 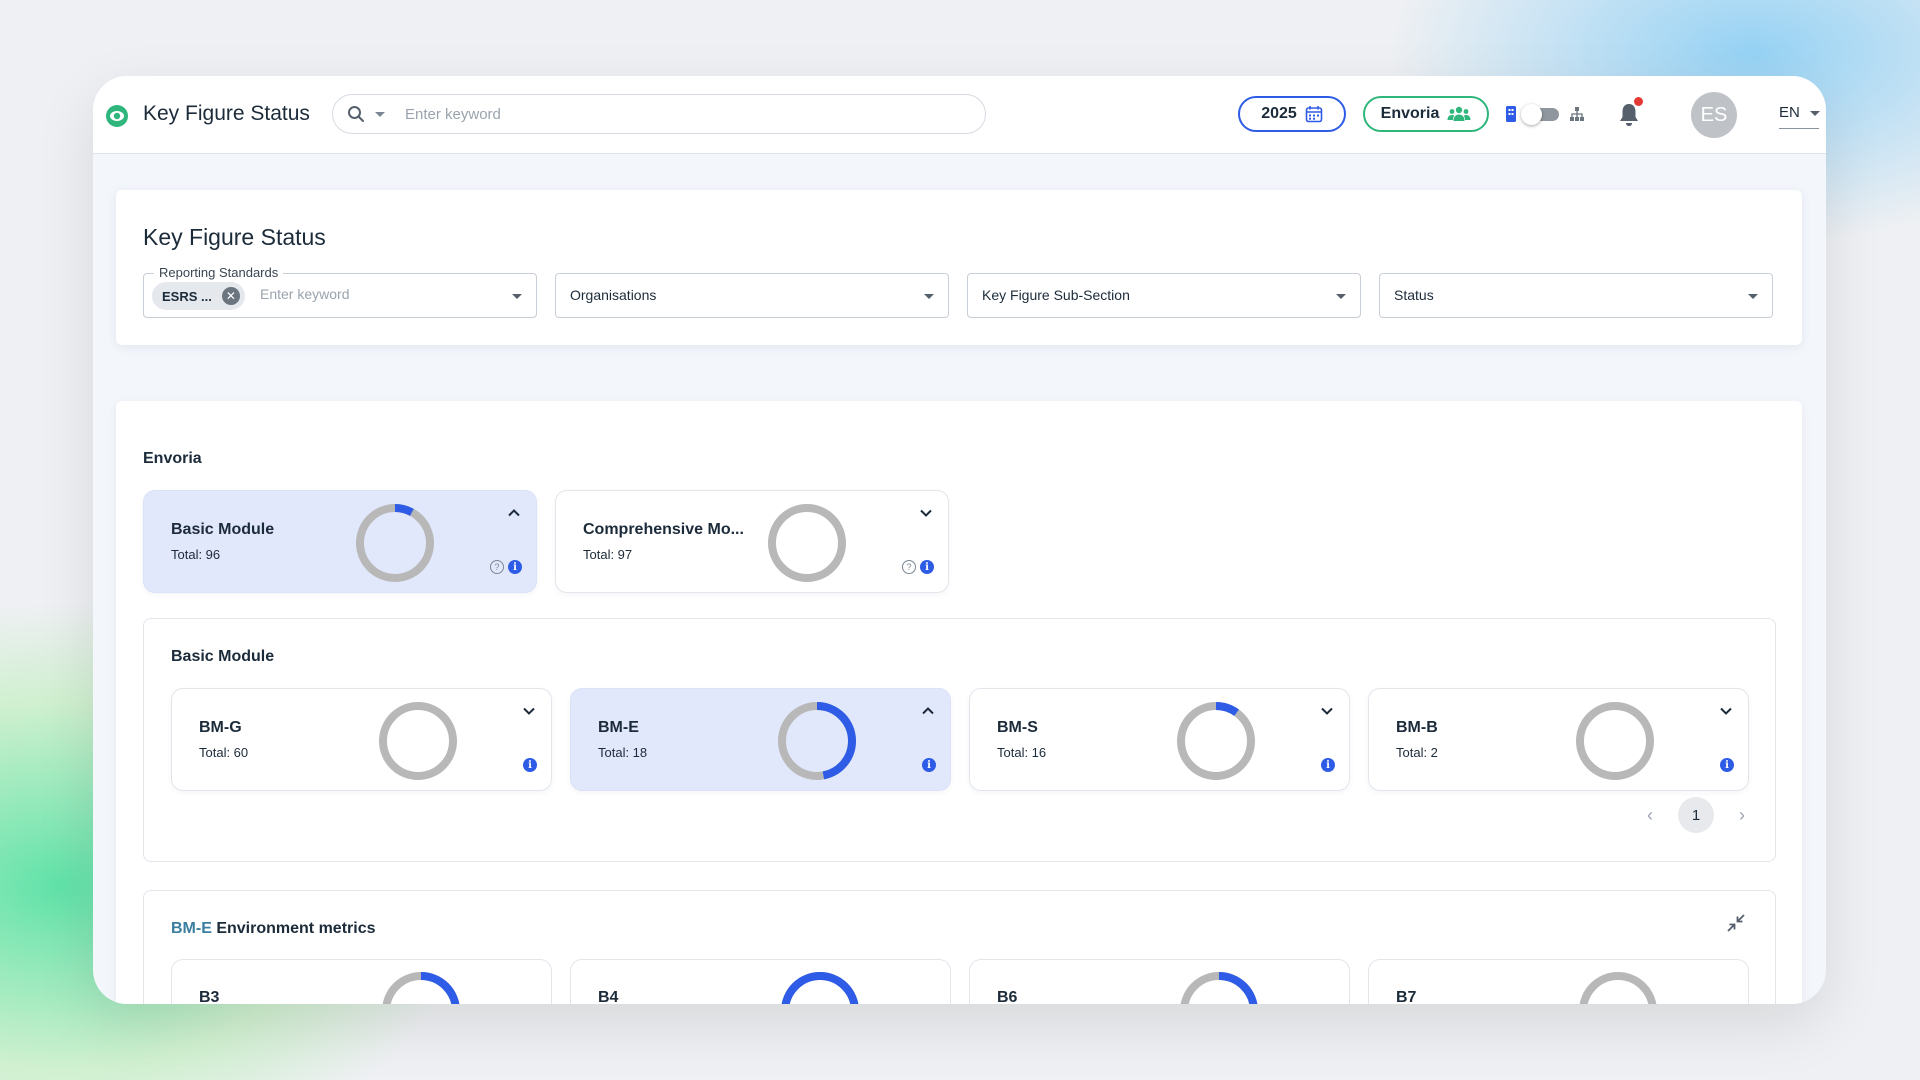 What do you see at coordinates (1159, 739) in the screenshot?
I see `section-card-bm-s: BM-S Total: 16 i` at bounding box center [1159, 739].